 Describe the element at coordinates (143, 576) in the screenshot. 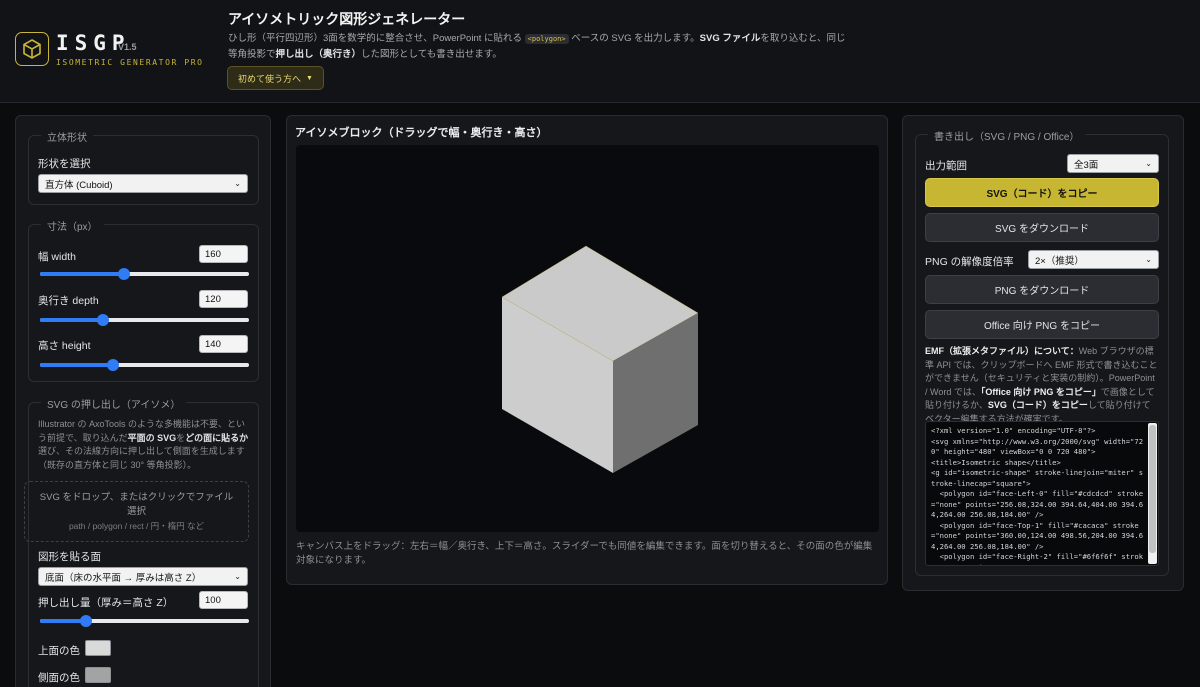

I see `face-select: 底面（床の水平面 → 厚みは高さ Z） ⌄` at that location.